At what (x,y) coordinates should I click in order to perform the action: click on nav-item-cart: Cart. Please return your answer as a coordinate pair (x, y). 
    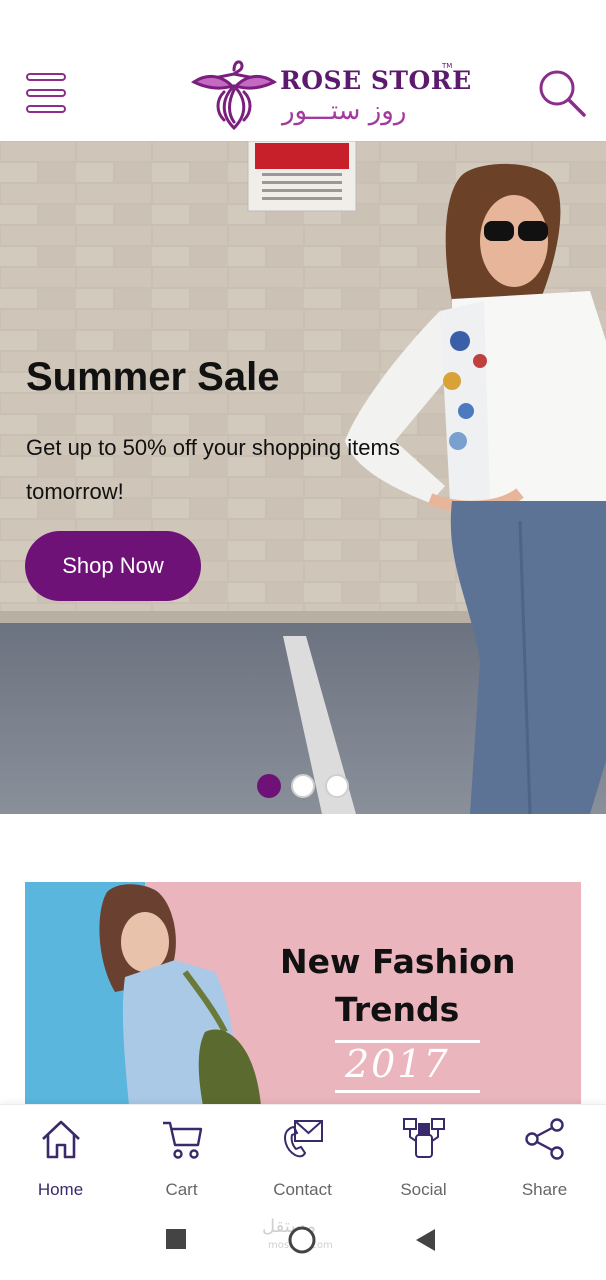
    Looking at the image, I should click on (181, 1158).